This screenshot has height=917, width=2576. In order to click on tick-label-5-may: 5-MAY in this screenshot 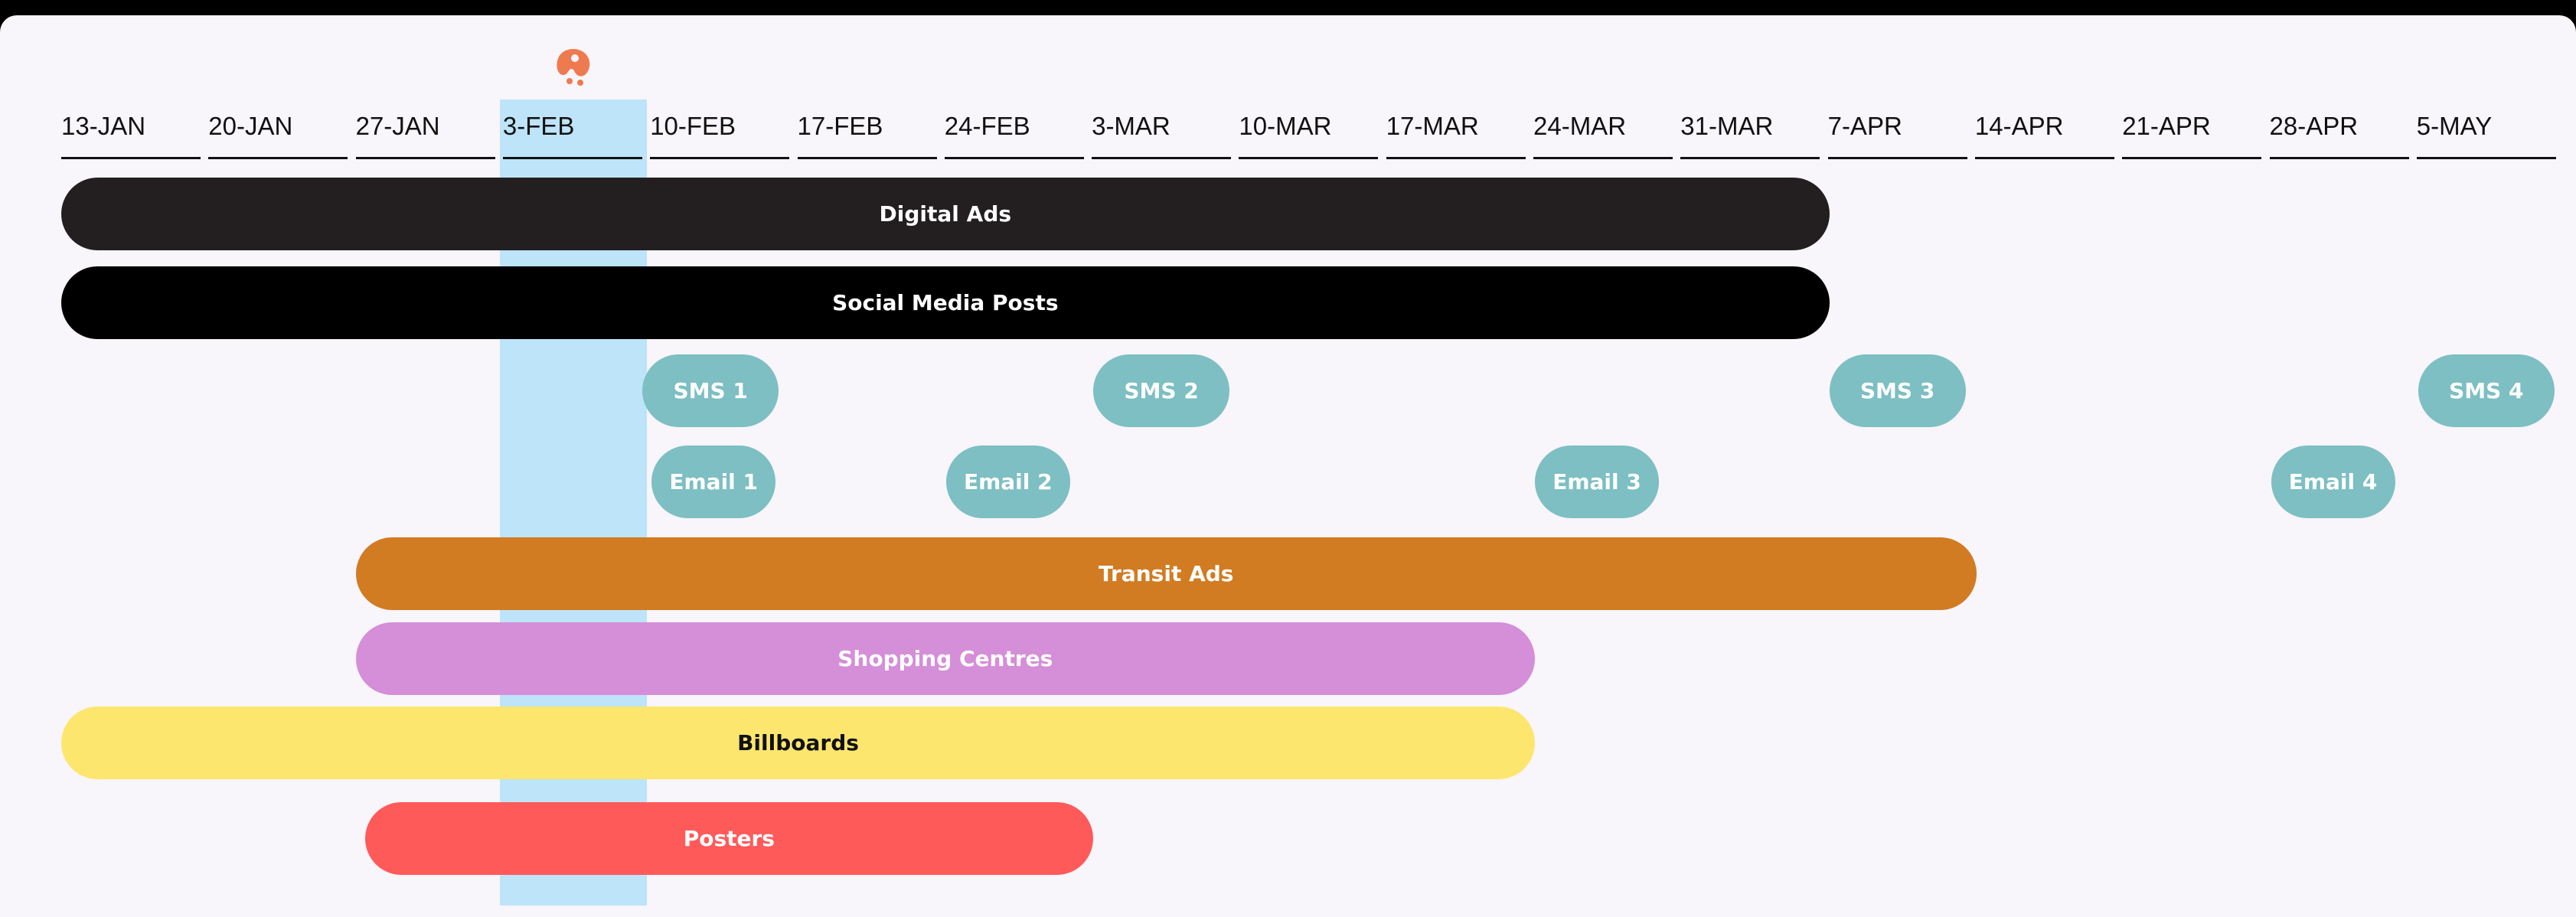, I will do `click(2454, 126)`.